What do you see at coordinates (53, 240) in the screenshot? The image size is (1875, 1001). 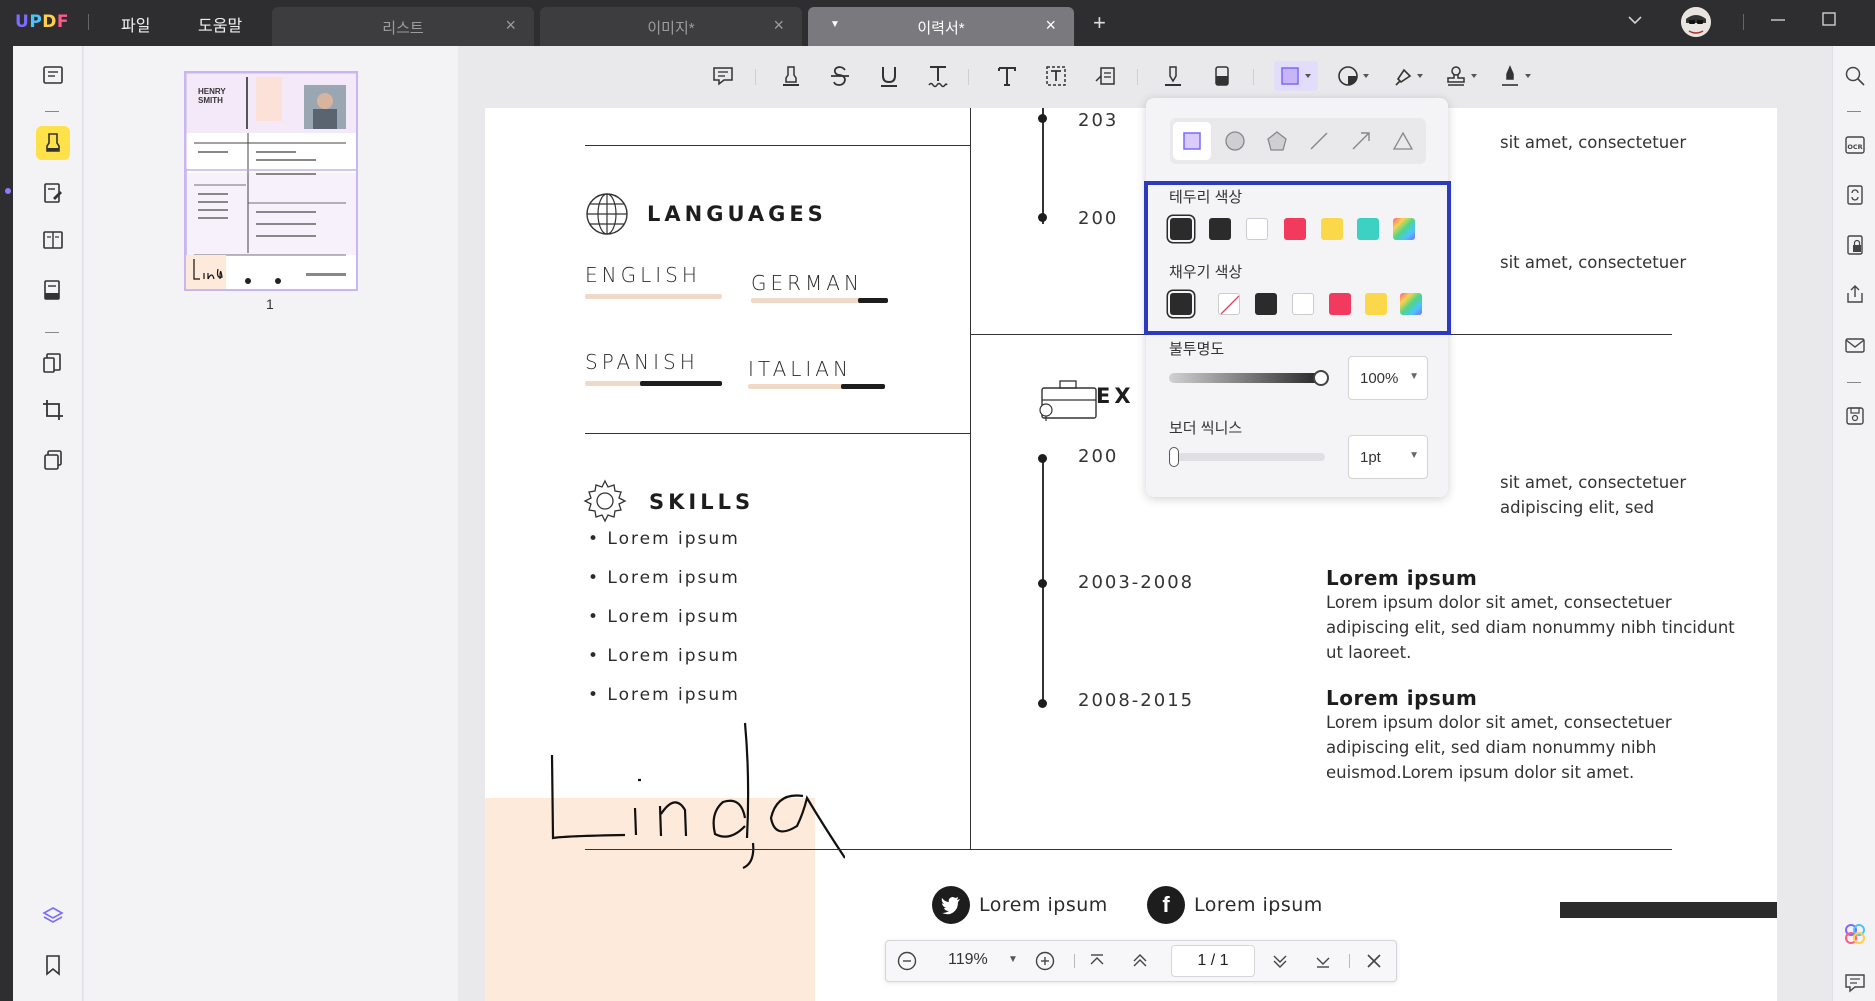 I see `organize-pages-icon` at bounding box center [53, 240].